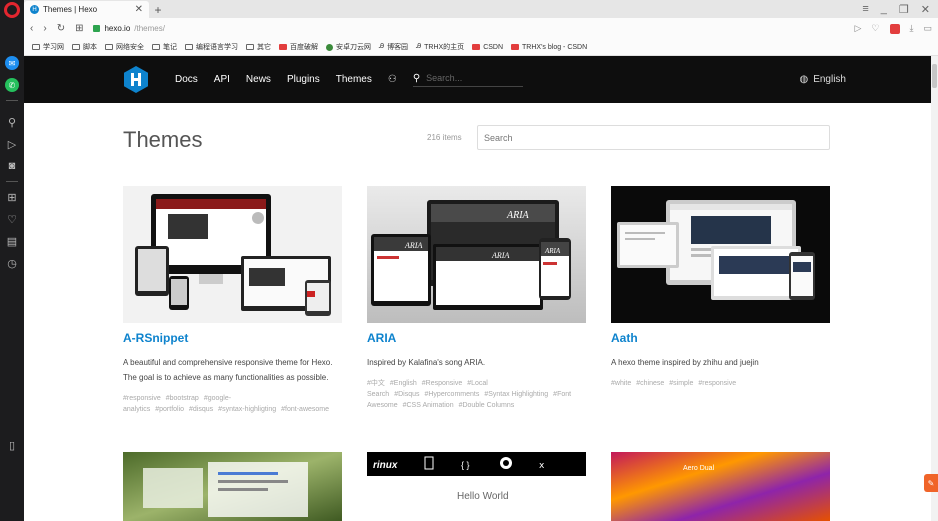 This screenshot has height=521, width=938. I want to click on url-field: hexo.io/themes/, so click(468, 28).